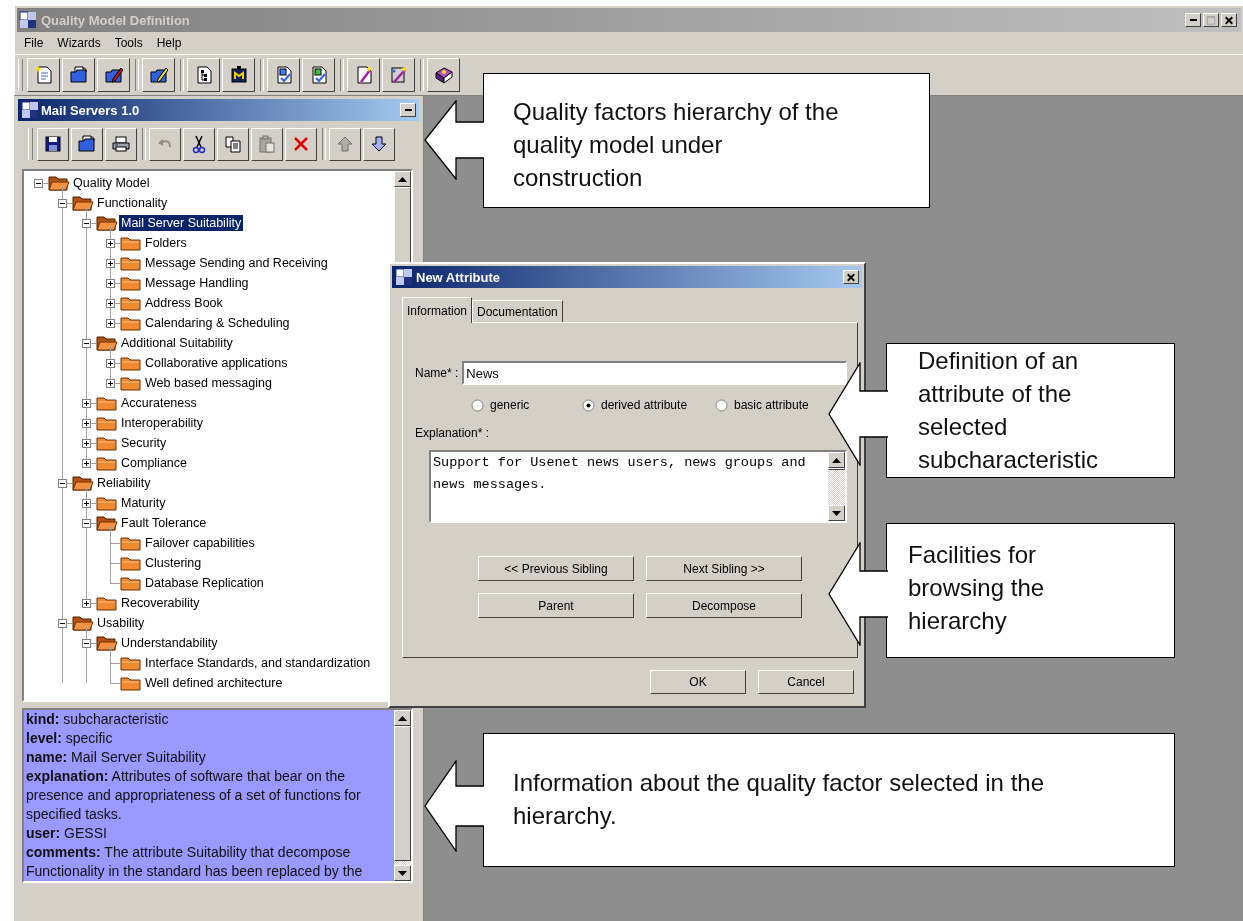 This screenshot has height=921, width=1243. I want to click on down-arrow-icon, so click(379, 144).